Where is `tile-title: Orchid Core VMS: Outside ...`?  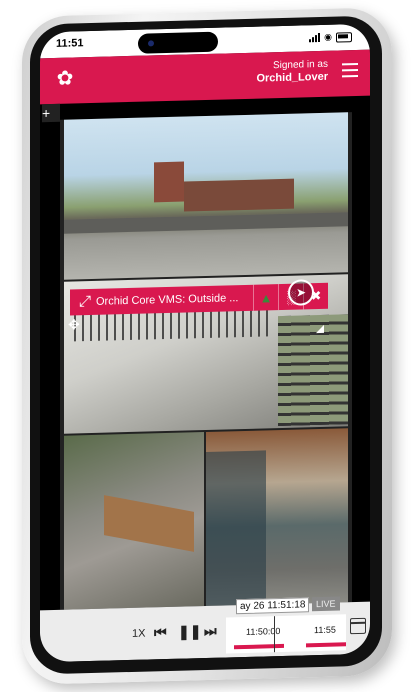
tile-title: Orchid Core VMS: Outside ... is located at coordinates (167, 300).